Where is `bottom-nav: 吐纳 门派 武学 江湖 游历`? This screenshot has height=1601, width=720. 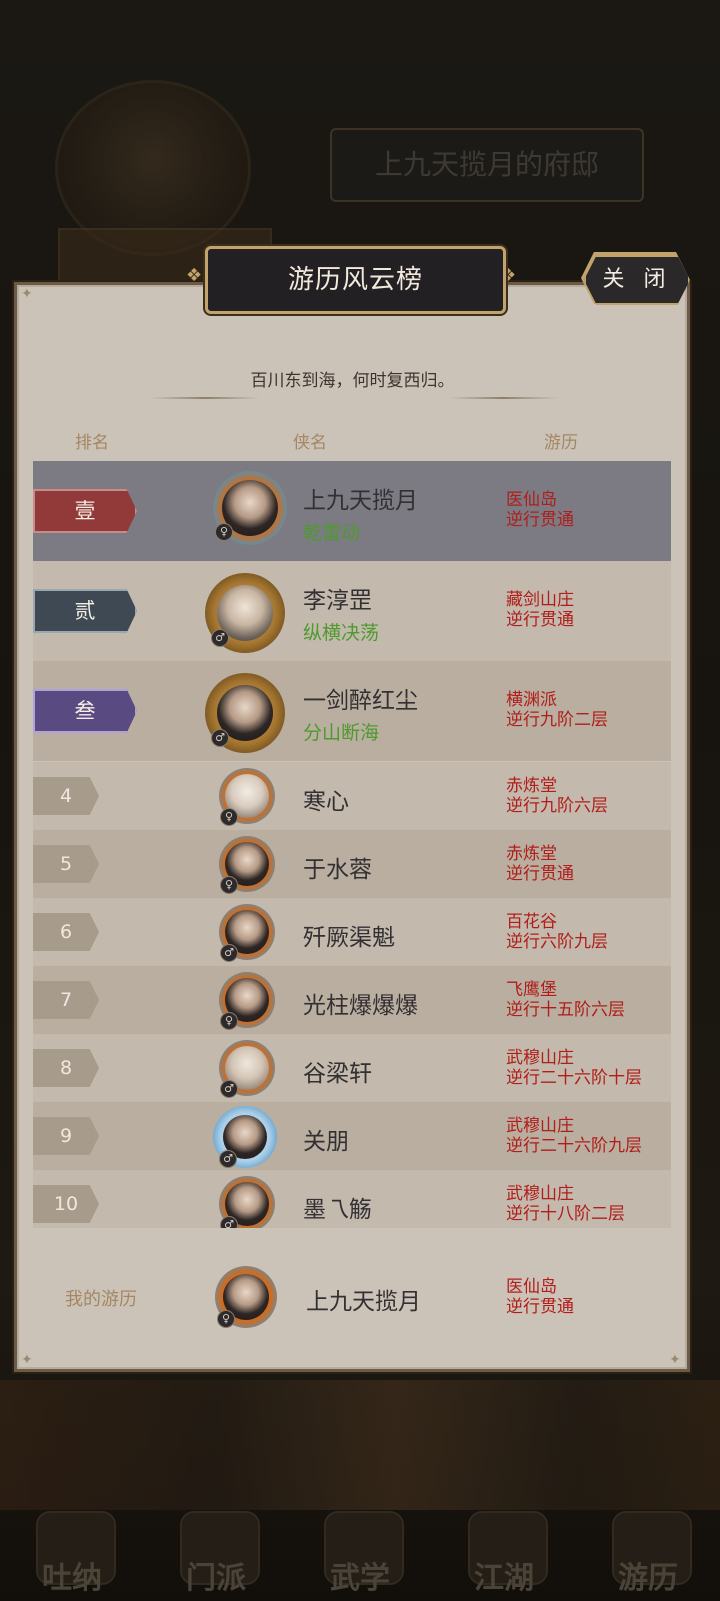
bottom-nav: 吐纳 门派 武学 江湖 游历 is located at coordinates (360, 1553).